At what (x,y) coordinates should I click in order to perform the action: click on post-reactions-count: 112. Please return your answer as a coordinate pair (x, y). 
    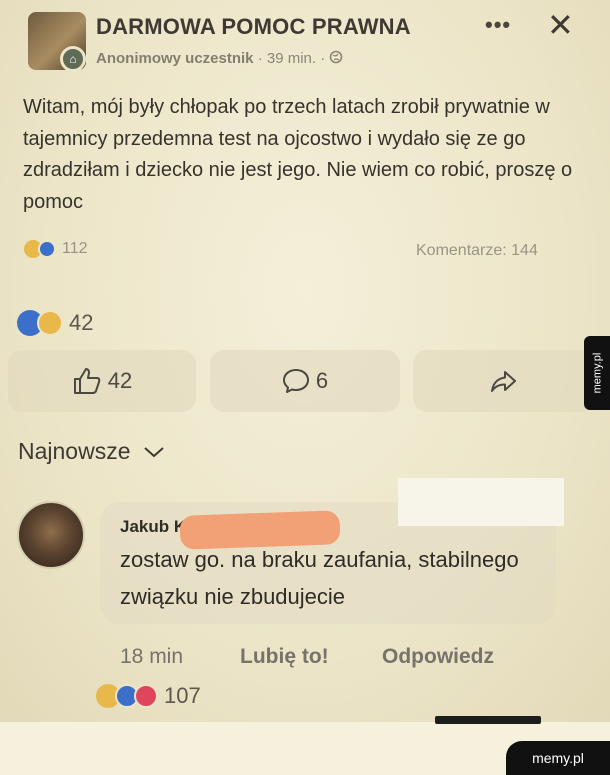
    Looking at the image, I should click on (75, 248).